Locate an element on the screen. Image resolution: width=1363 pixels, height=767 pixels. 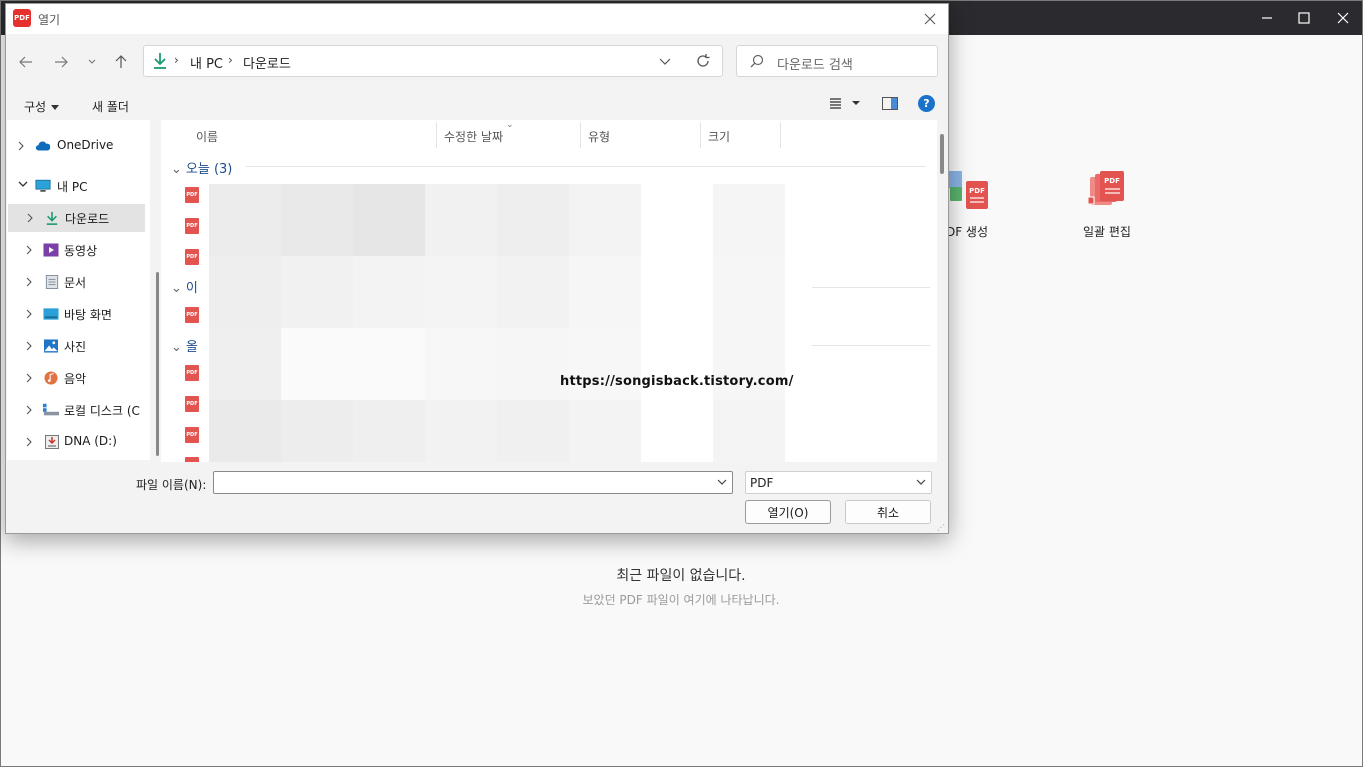
column-header-date: 수정한 날짜 is located at coordinates (473, 136).